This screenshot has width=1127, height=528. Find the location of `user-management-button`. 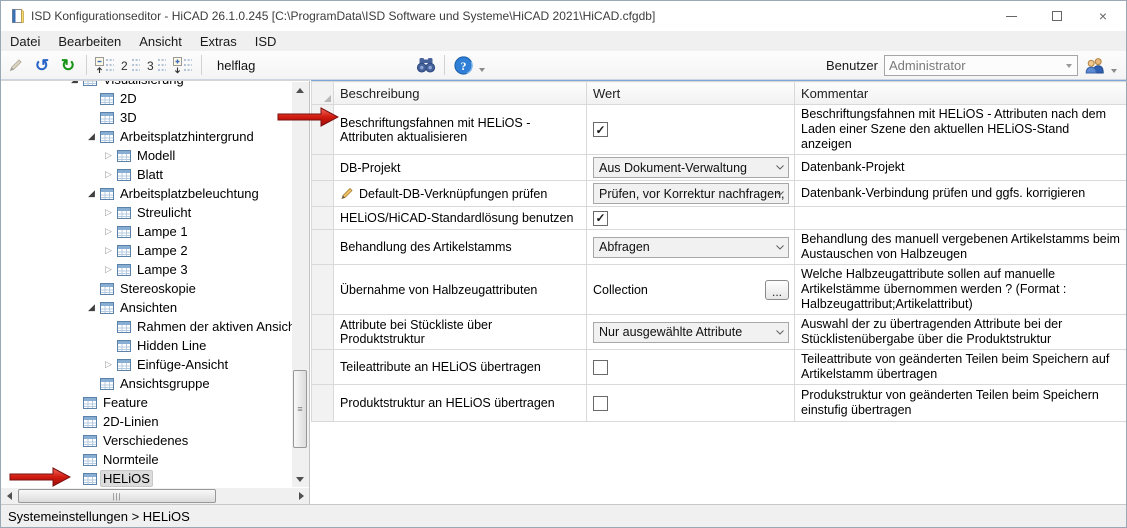

user-management-button is located at coordinates (1095, 66).